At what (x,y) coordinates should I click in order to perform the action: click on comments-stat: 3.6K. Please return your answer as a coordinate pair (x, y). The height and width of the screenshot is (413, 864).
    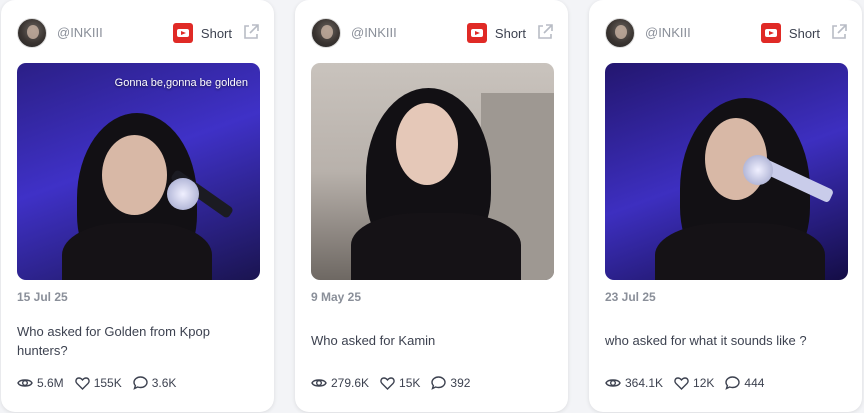
    Looking at the image, I should click on (155, 383).